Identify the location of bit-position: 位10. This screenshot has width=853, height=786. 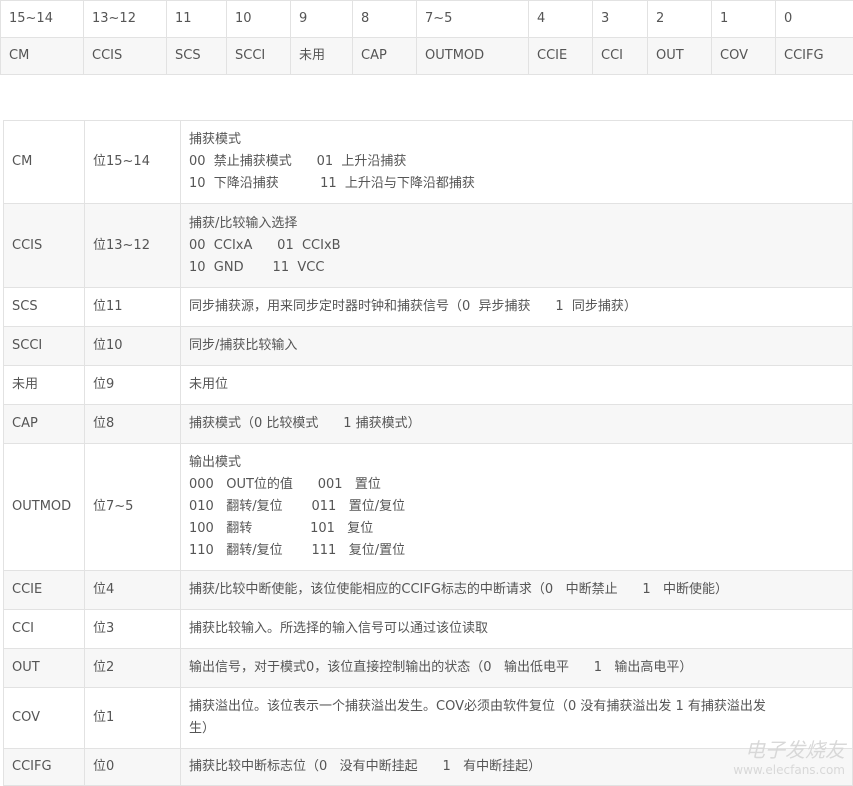
(133, 346).